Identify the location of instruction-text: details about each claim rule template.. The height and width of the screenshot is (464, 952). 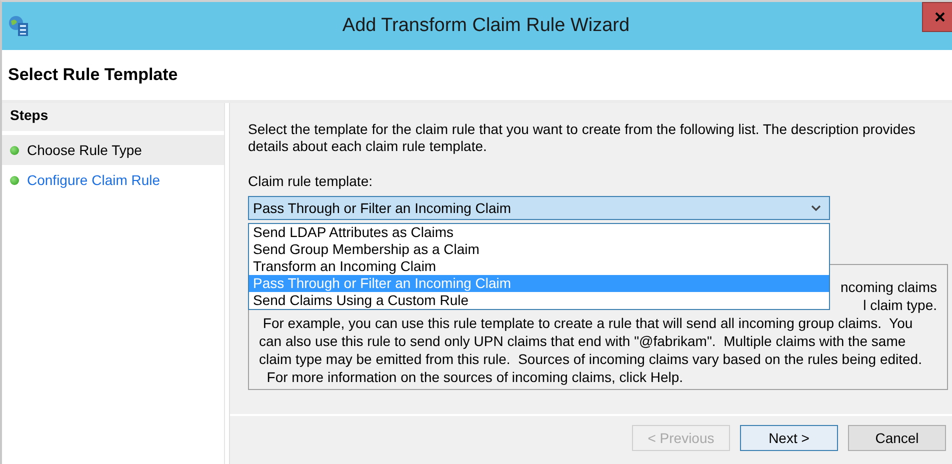
(368, 146).